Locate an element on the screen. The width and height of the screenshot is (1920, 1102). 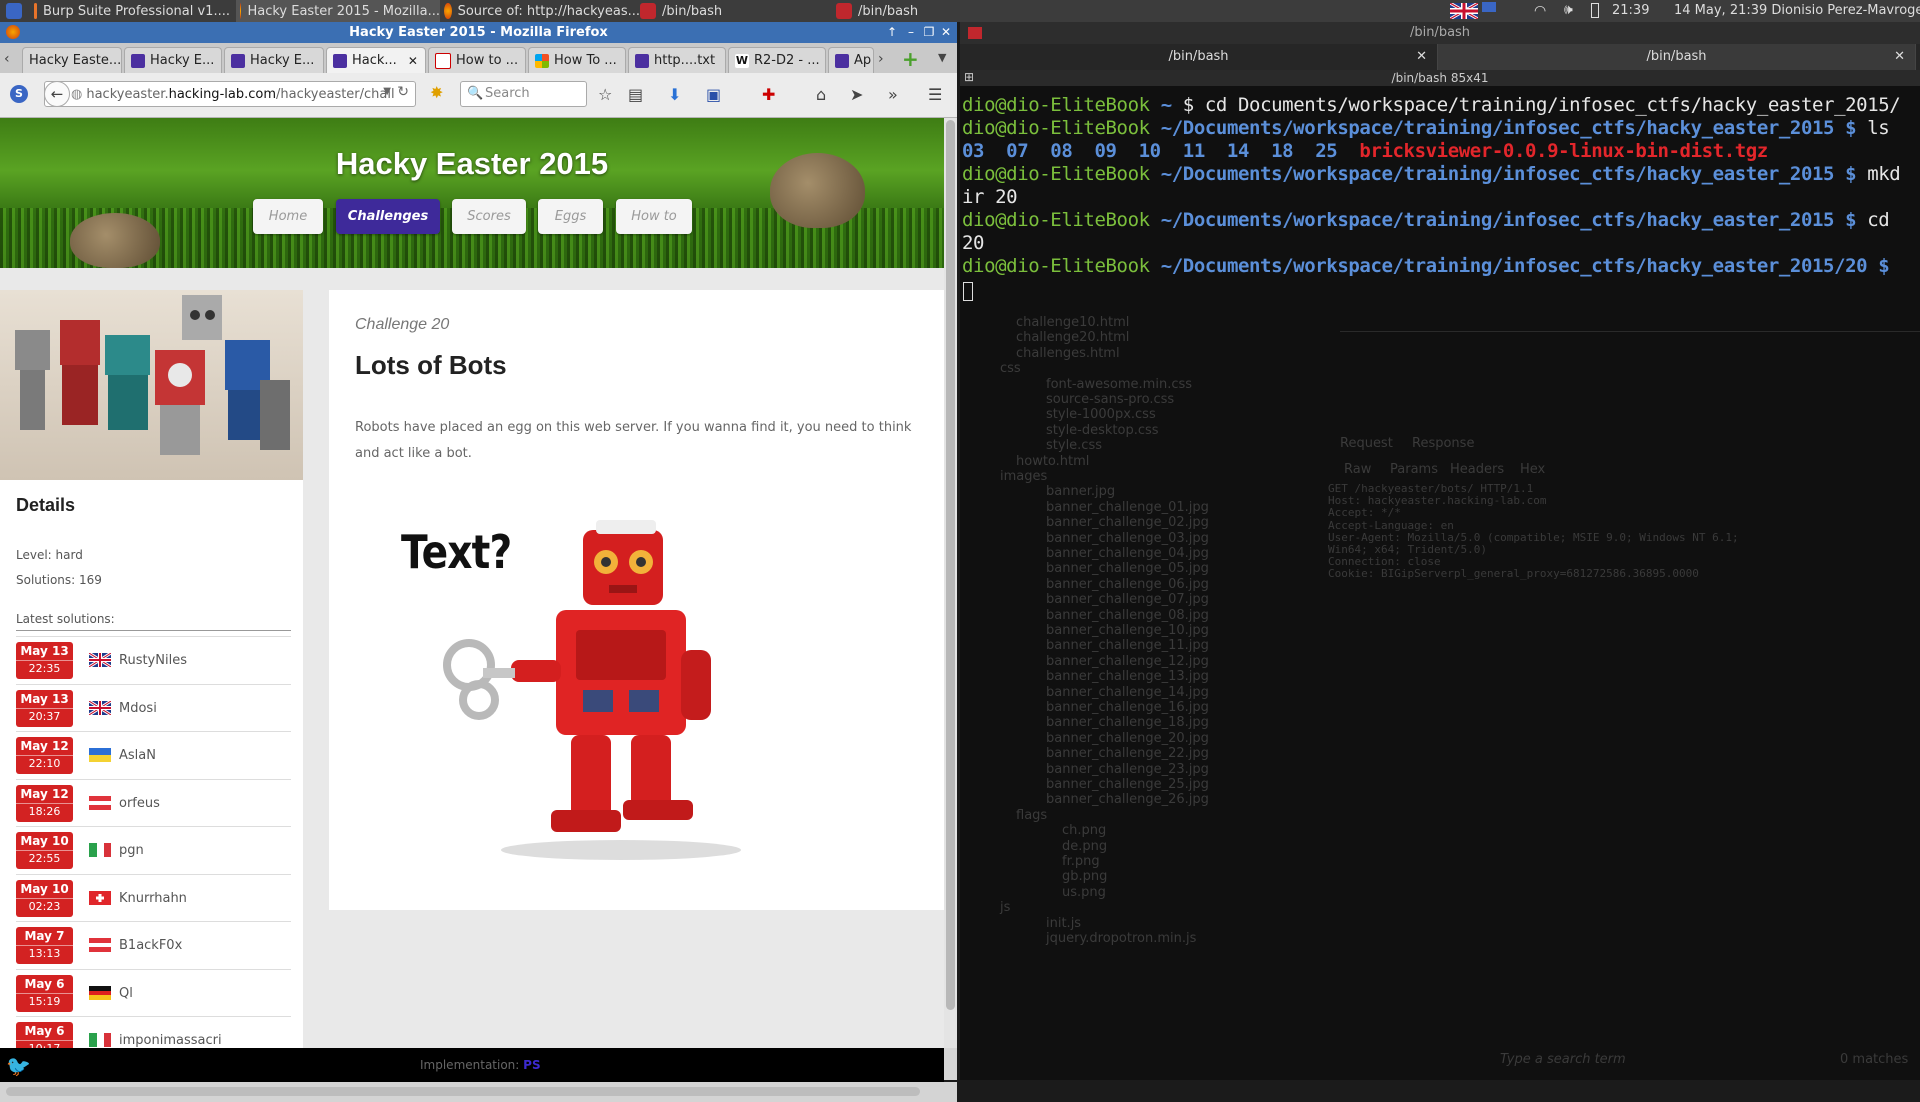
page-scrollbar is located at coordinates (950, 583).